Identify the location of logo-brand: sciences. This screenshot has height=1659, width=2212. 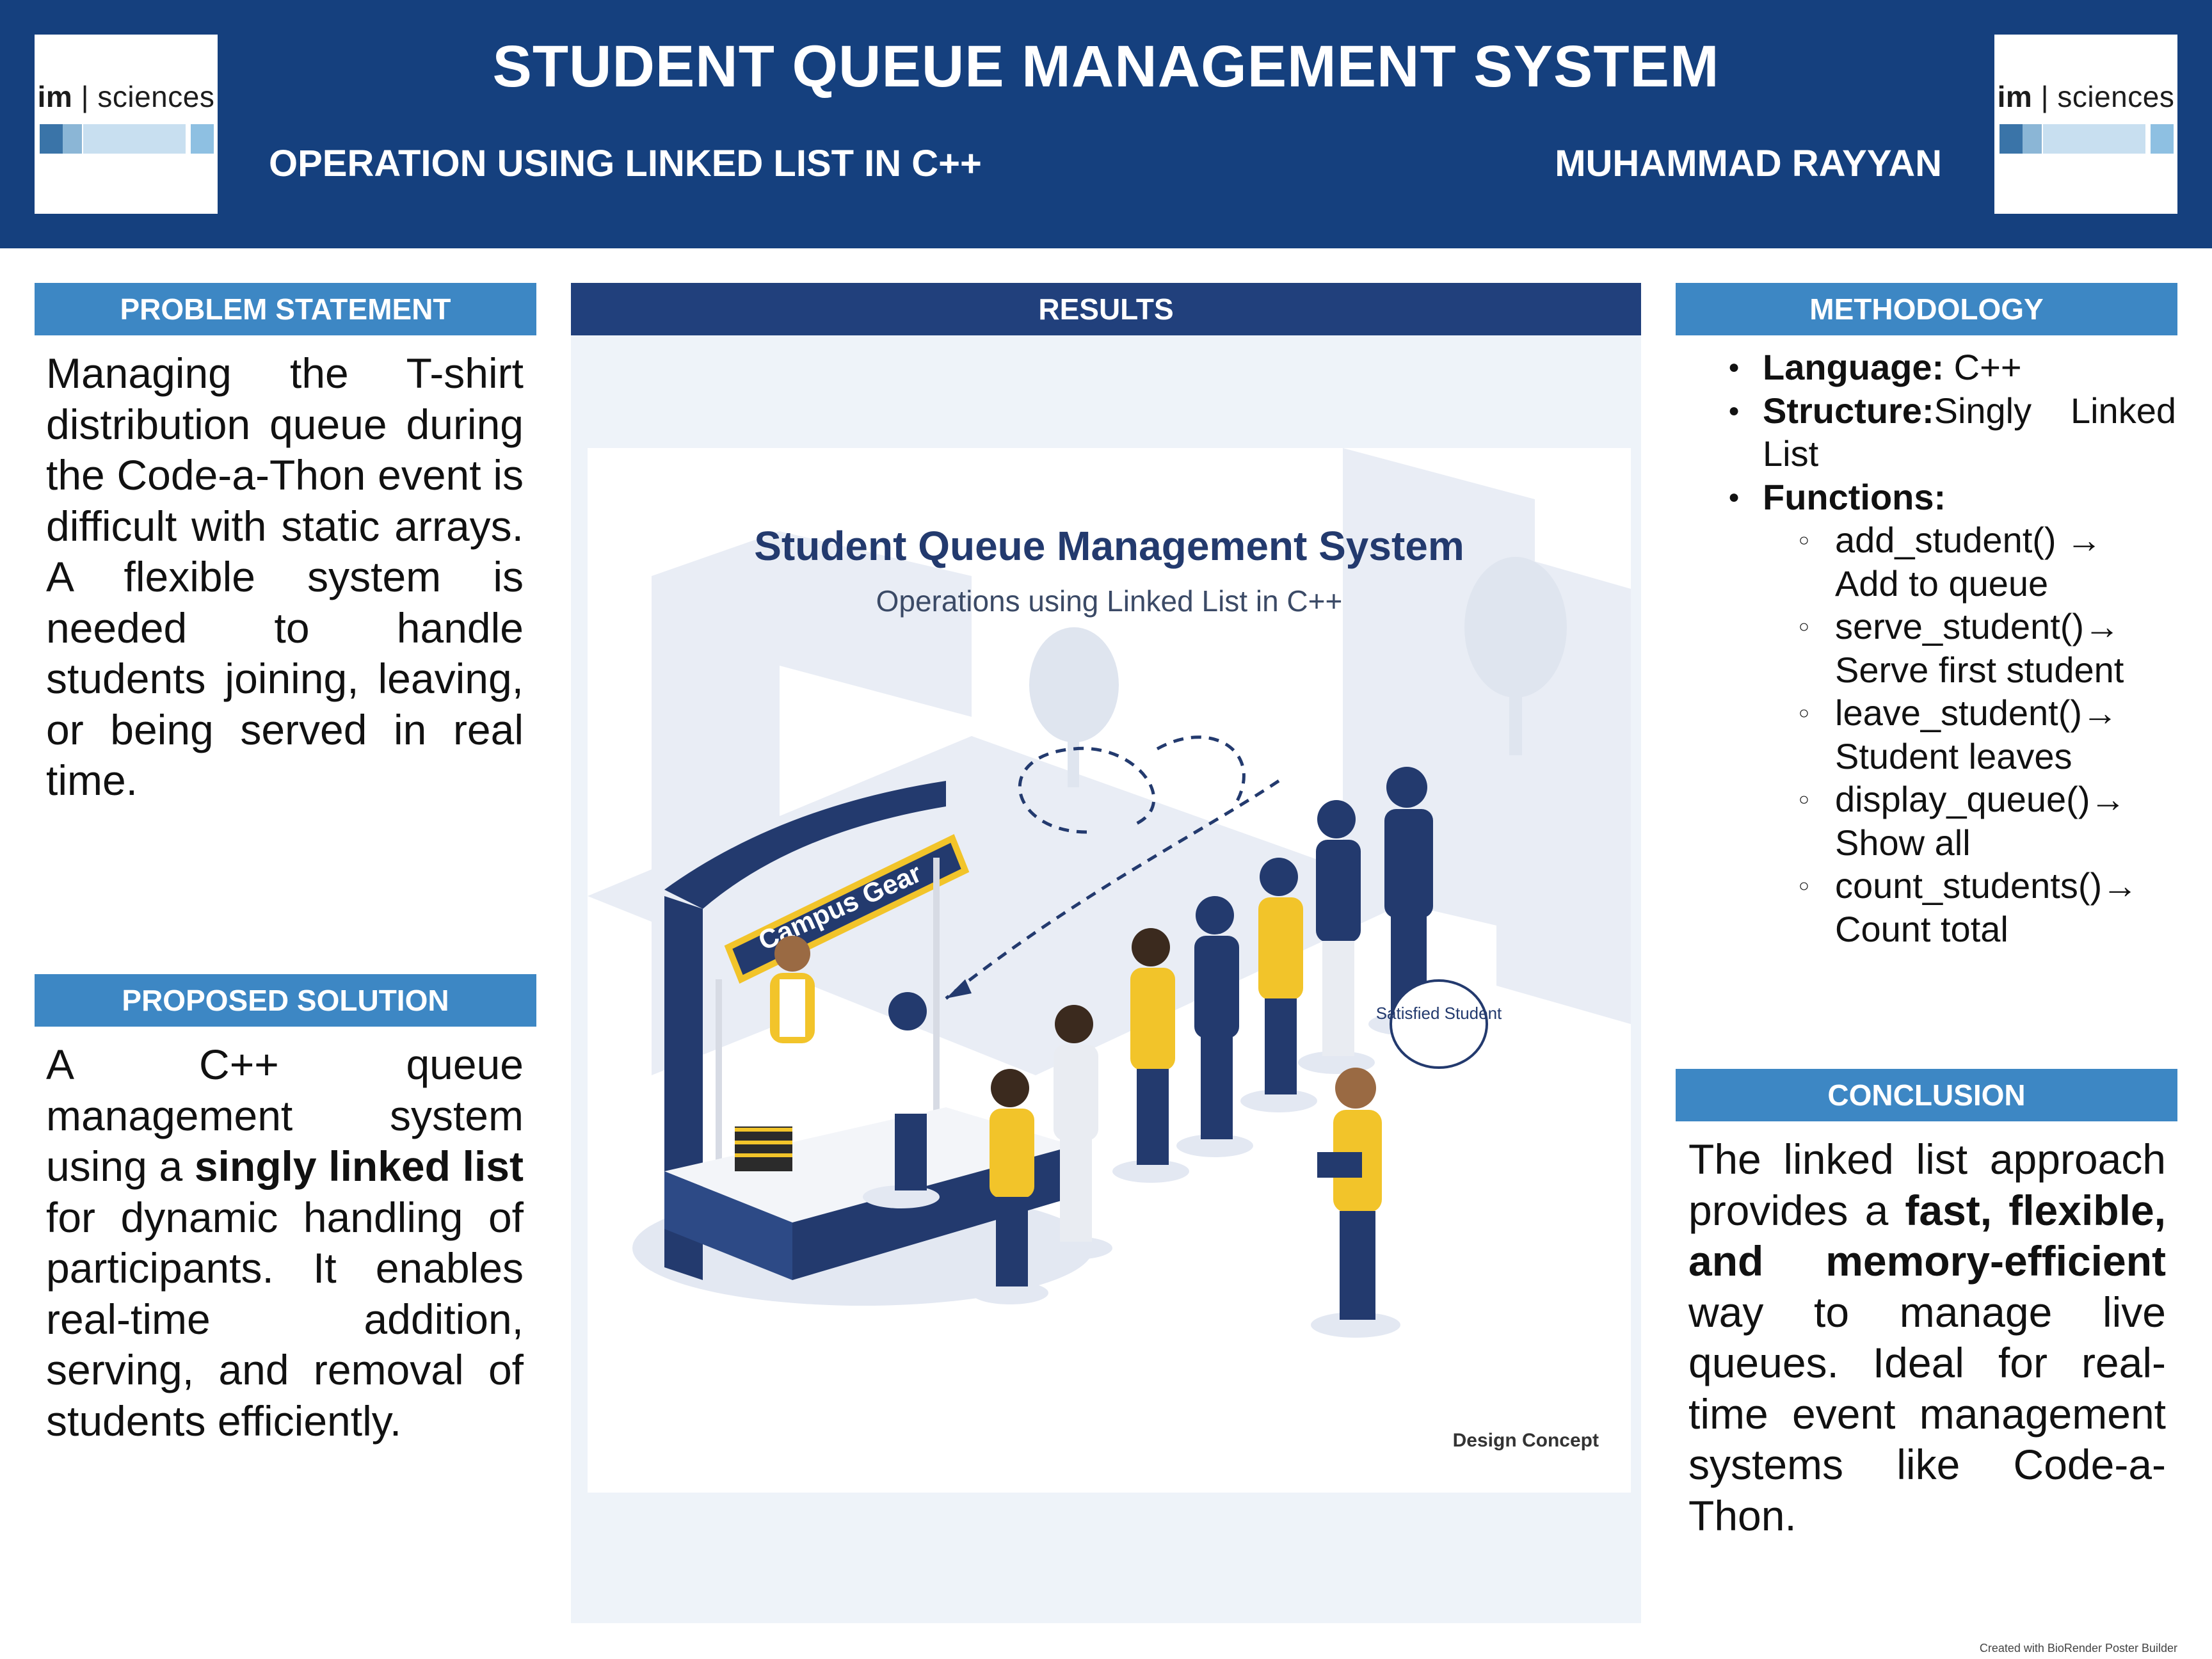
(2116, 96).